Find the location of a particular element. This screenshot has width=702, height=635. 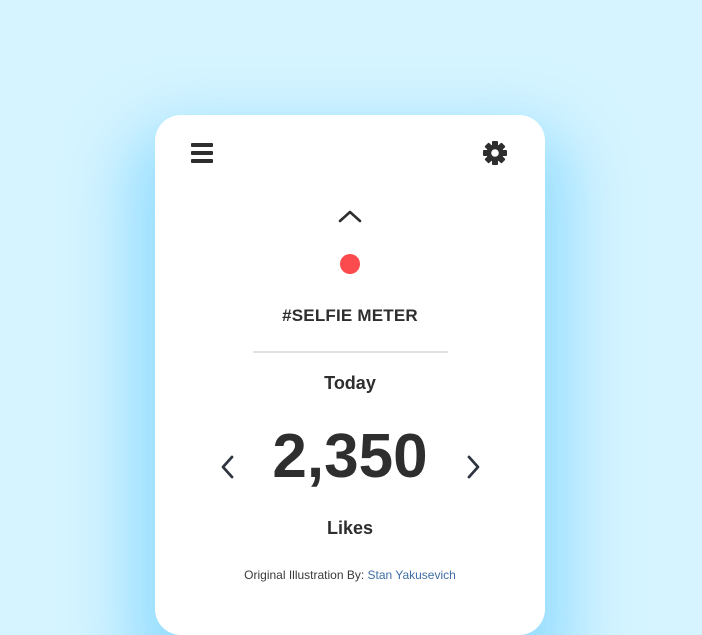

chevron-right-svg is located at coordinates (473, 467).